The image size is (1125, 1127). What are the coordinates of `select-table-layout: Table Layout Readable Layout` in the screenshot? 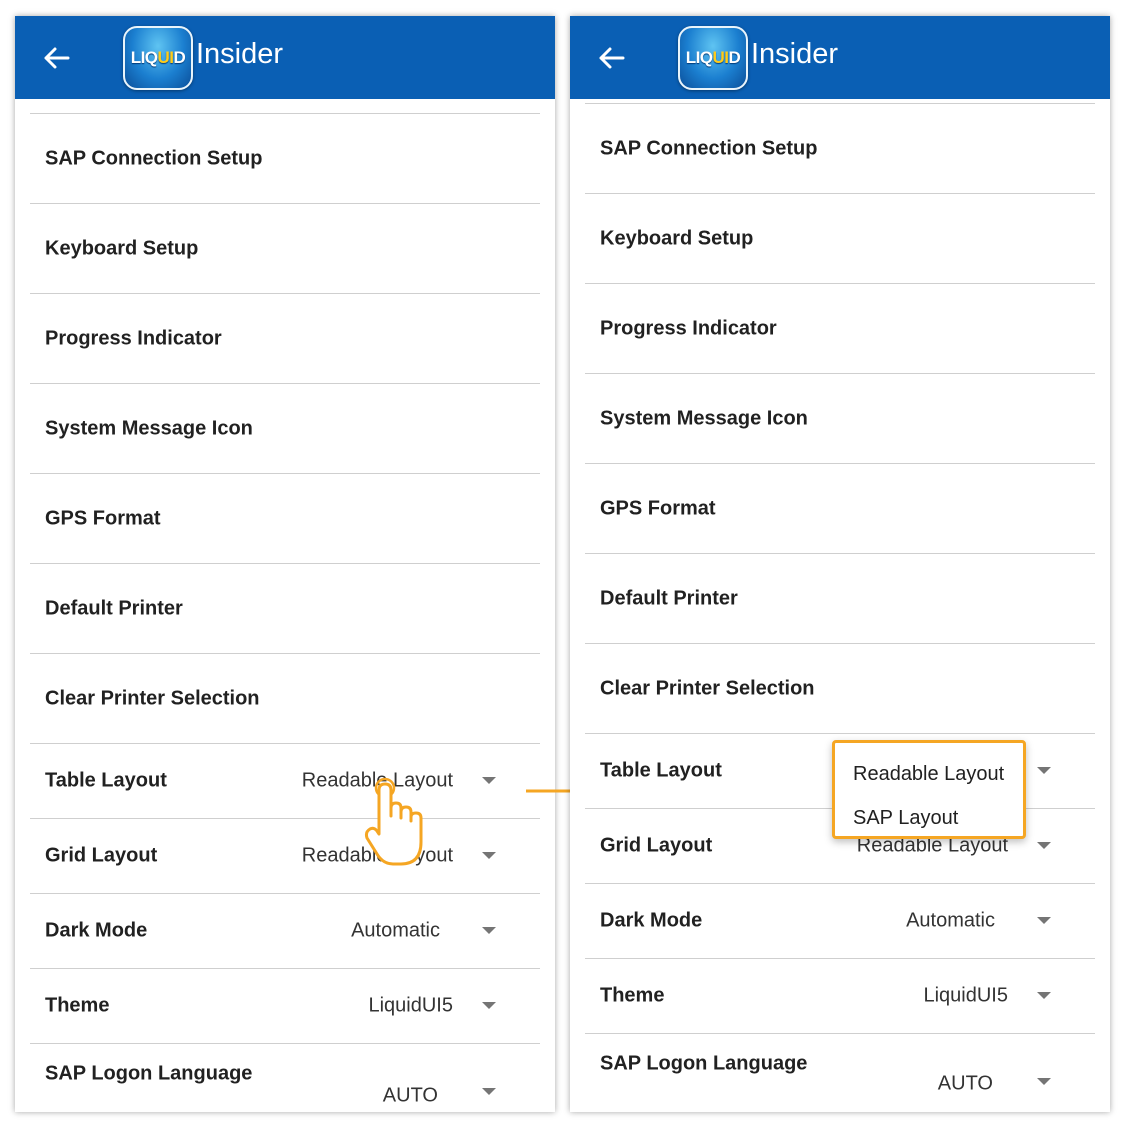 It's located at (285, 780).